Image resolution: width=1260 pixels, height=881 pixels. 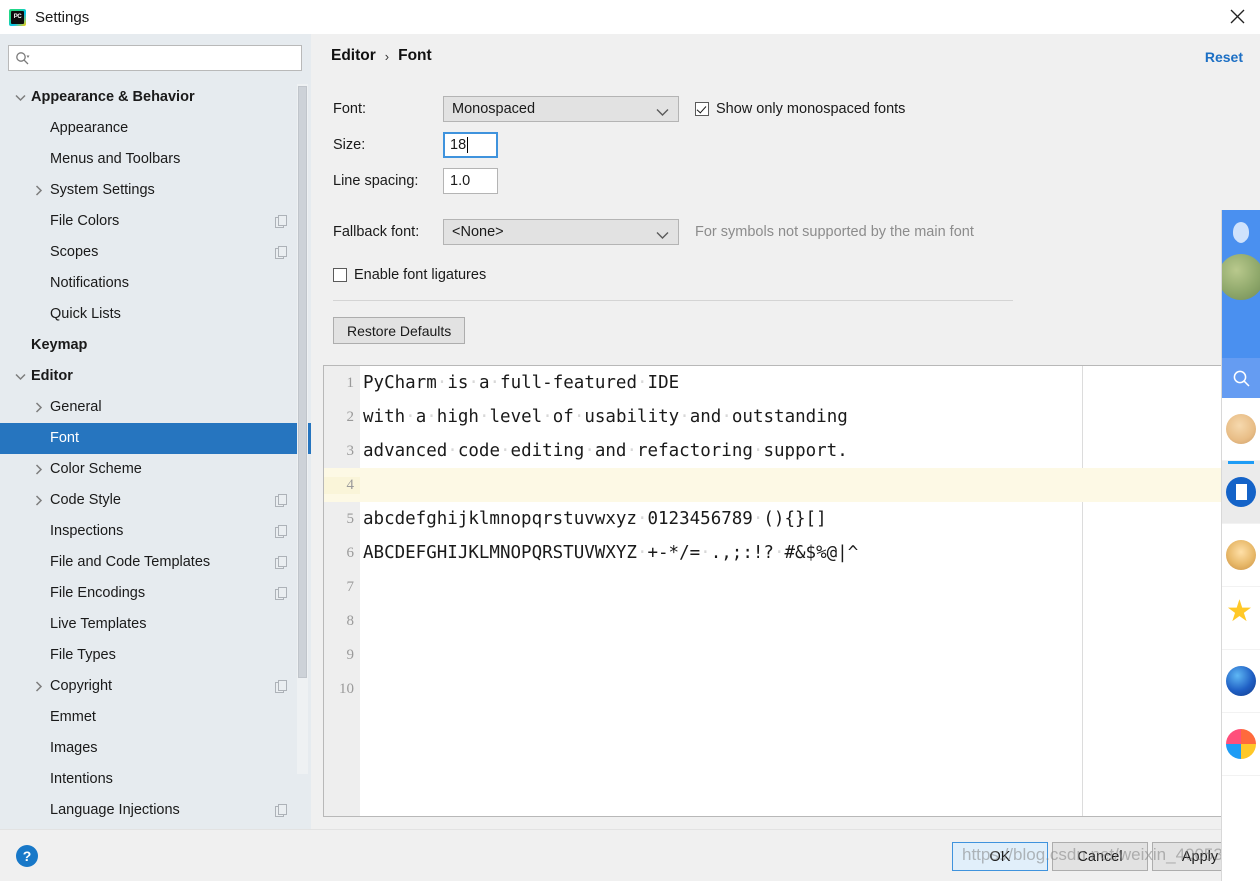 What do you see at coordinates (52, 376) in the screenshot?
I see `sidebar-item-label: Editor` at bounding box center [52, 376].